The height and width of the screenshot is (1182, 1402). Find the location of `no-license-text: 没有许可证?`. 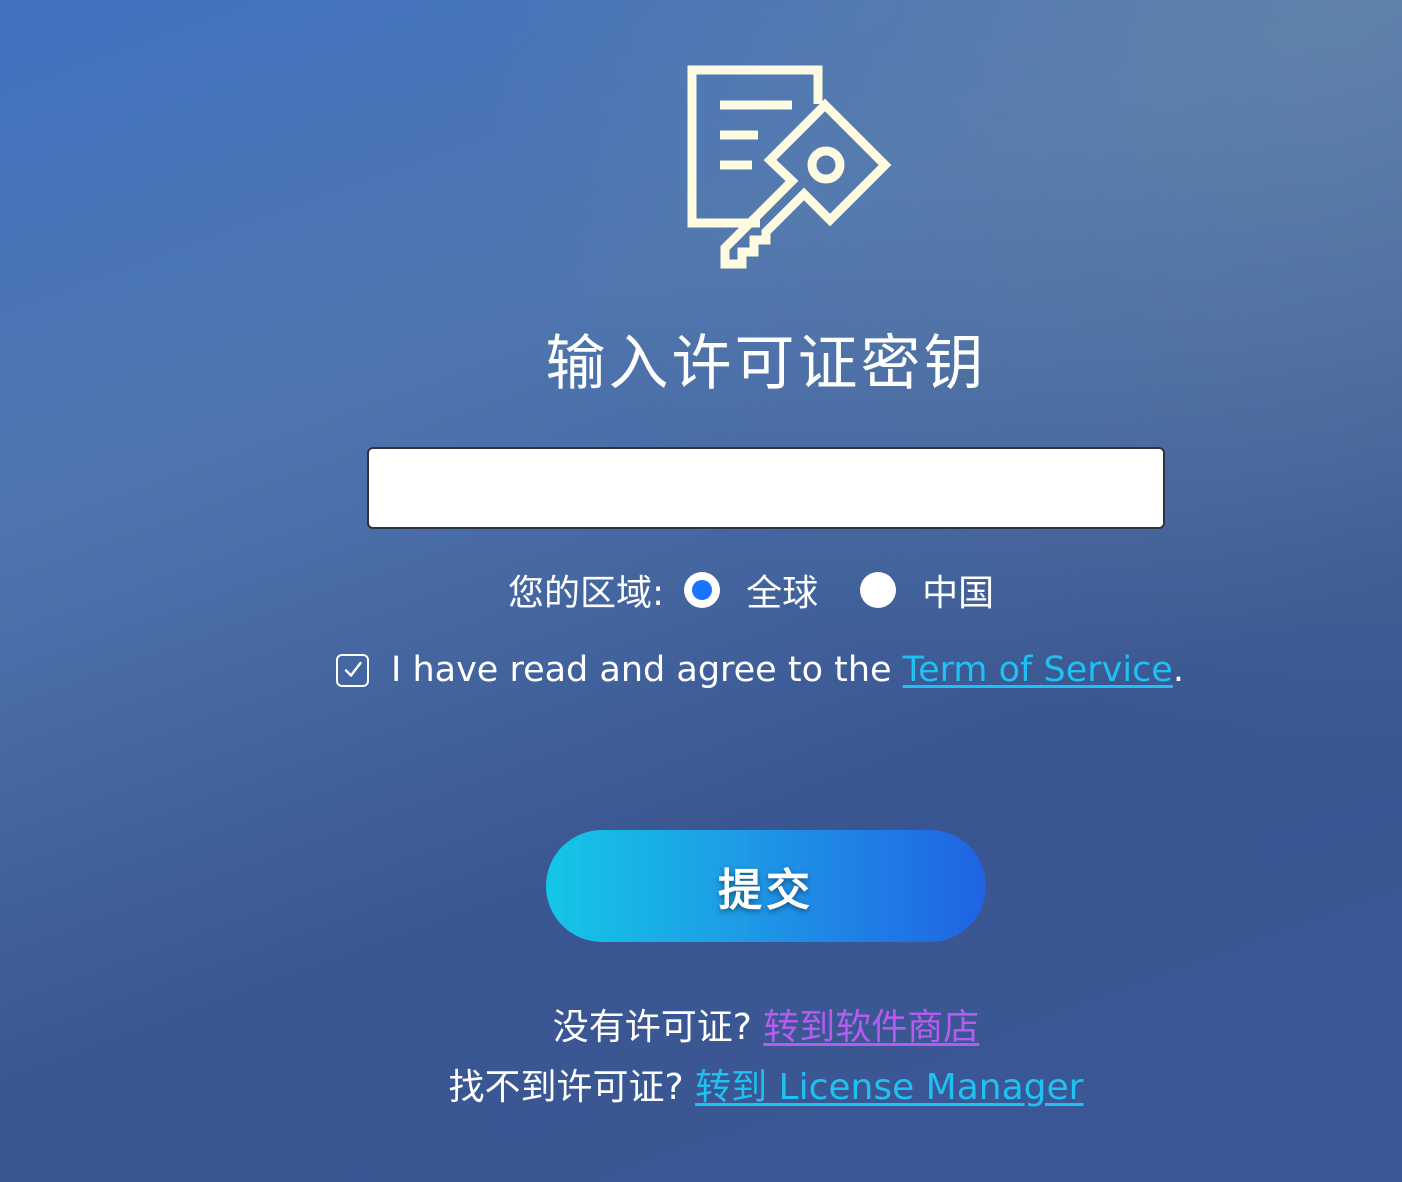

no-license-text: 没有许可证? is located at coordinates (658, 1027).